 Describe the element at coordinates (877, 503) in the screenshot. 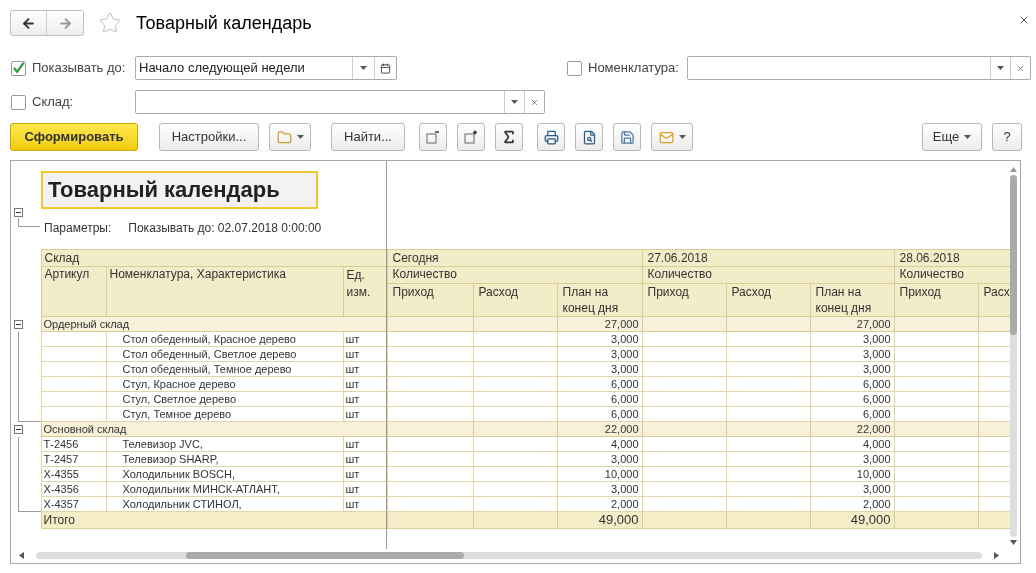

I see `quantity-value: 2,000` at that location.